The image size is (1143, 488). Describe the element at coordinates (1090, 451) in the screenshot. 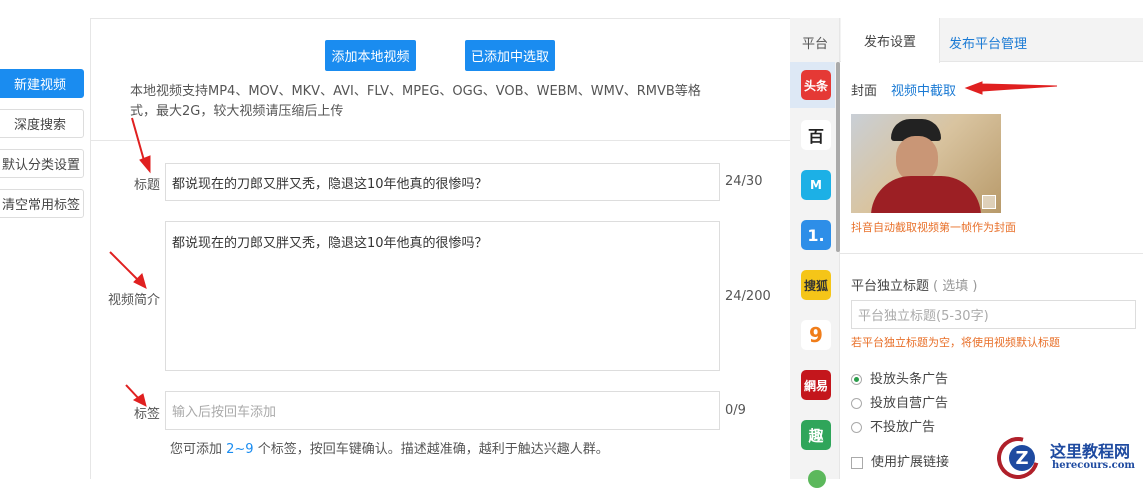

I see `watermark-title: 这里教程网` at that location.